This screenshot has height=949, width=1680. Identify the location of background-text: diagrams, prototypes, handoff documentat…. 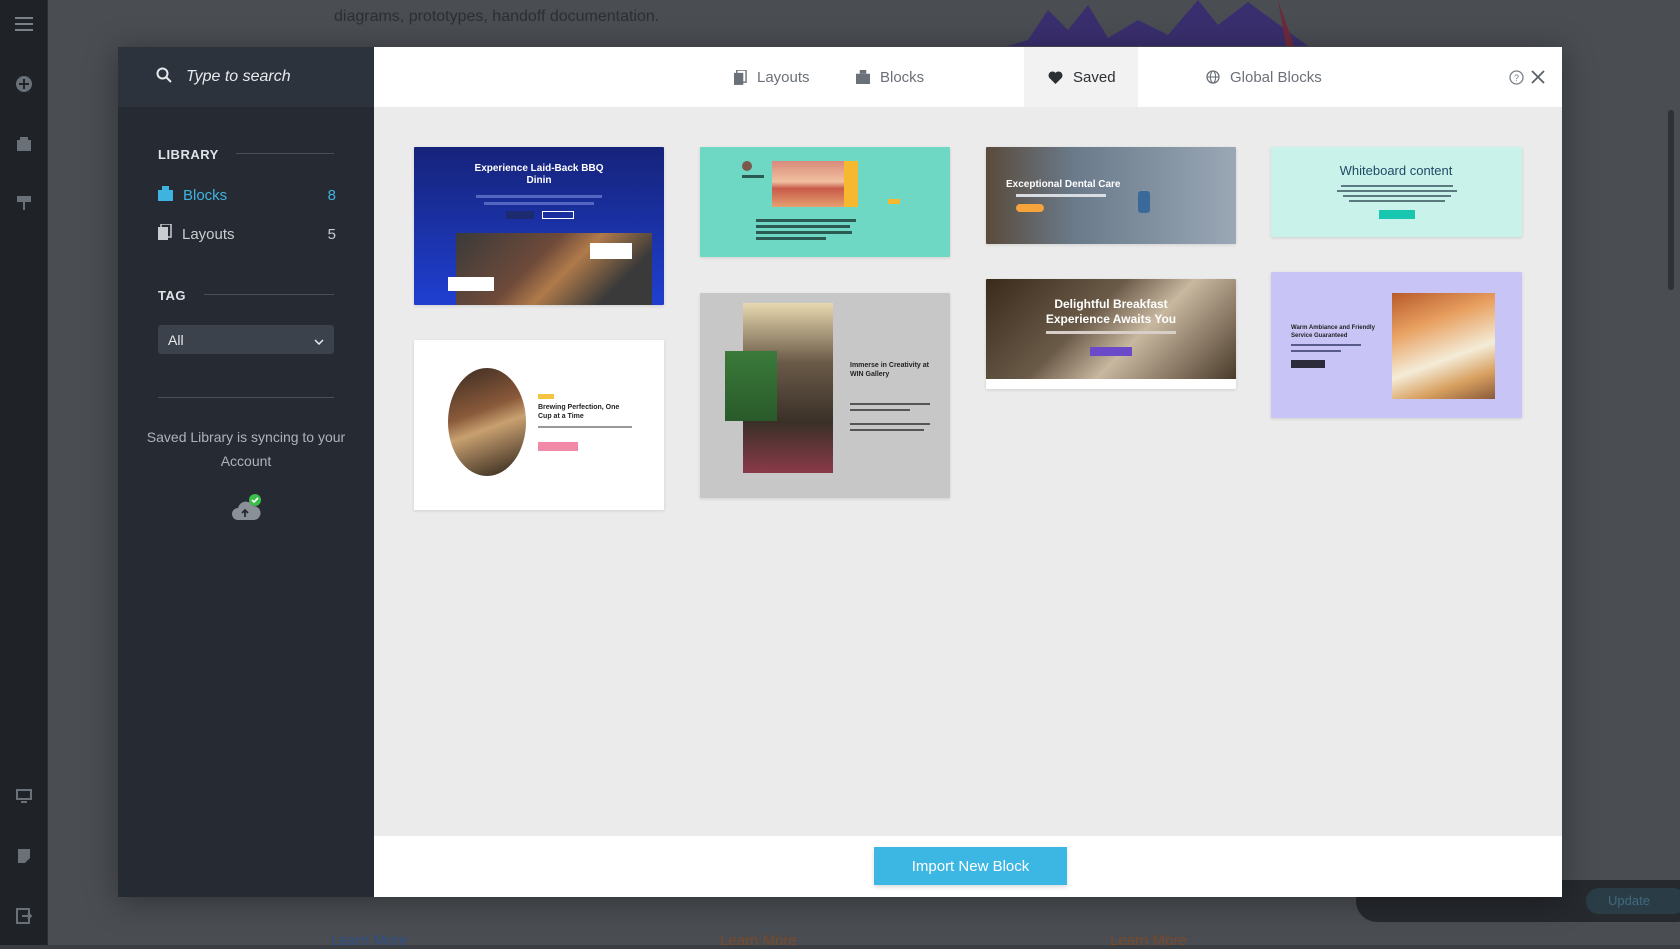
(497, 16).